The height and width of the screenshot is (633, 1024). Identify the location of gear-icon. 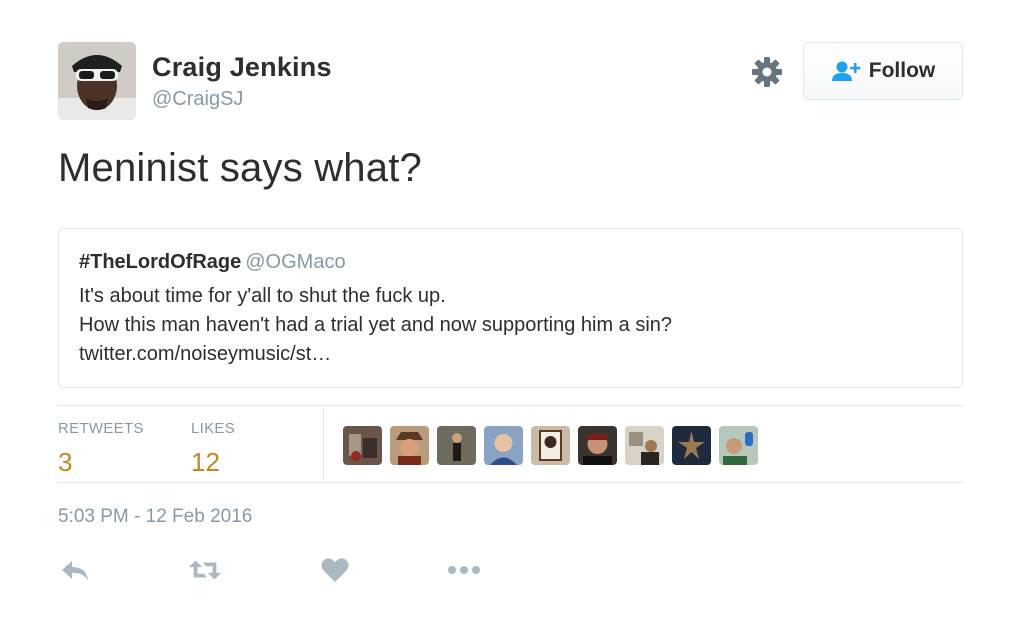
(767, 72).